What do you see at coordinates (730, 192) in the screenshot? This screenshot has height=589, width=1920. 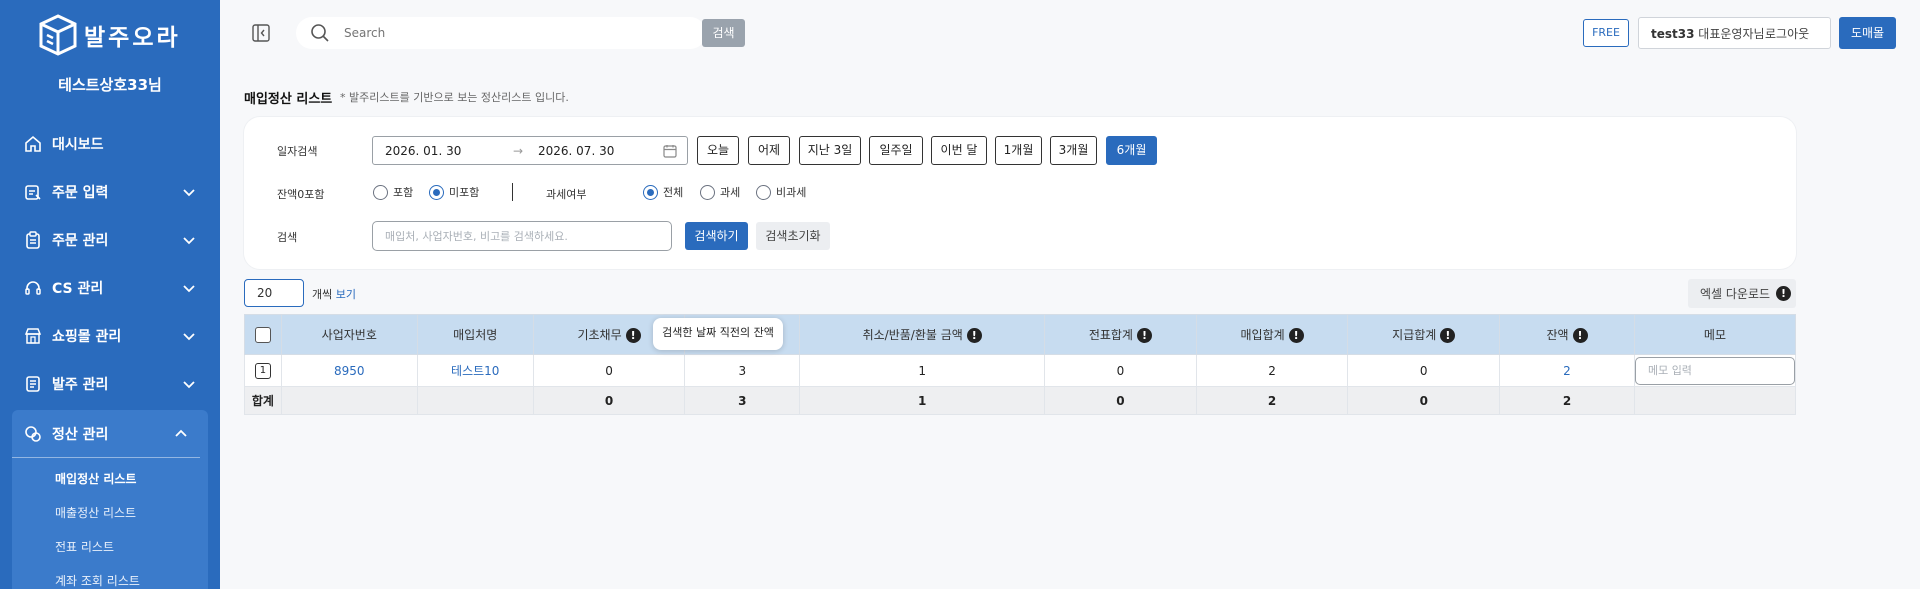 I see `radio-label: 과세` at bounding box center [730, 192].